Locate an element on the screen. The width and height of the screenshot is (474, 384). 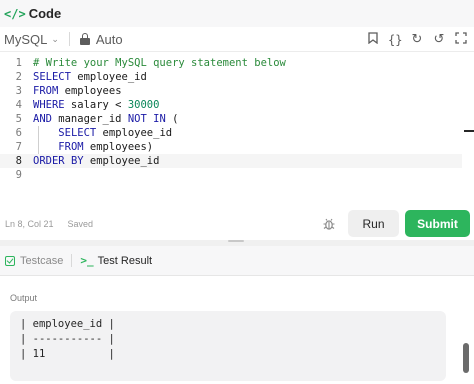
resize-handle is located at coordinates (236, 241).